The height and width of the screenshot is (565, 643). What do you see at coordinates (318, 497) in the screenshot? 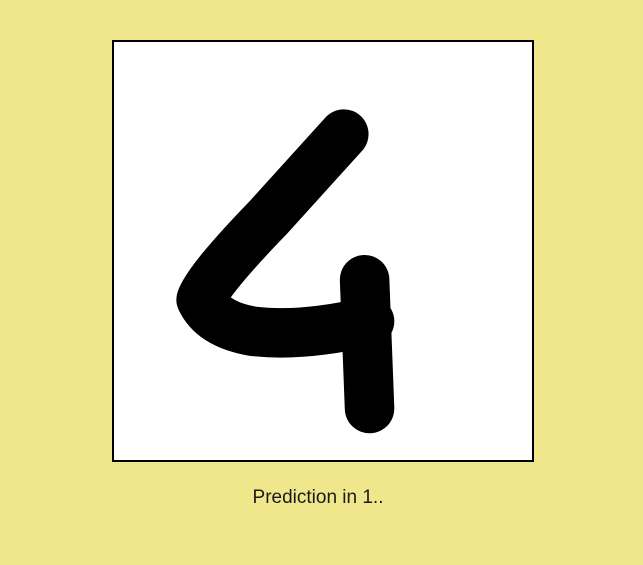
I see `prediction-text: Prediction in 1..` at bounding box center [318, 497].